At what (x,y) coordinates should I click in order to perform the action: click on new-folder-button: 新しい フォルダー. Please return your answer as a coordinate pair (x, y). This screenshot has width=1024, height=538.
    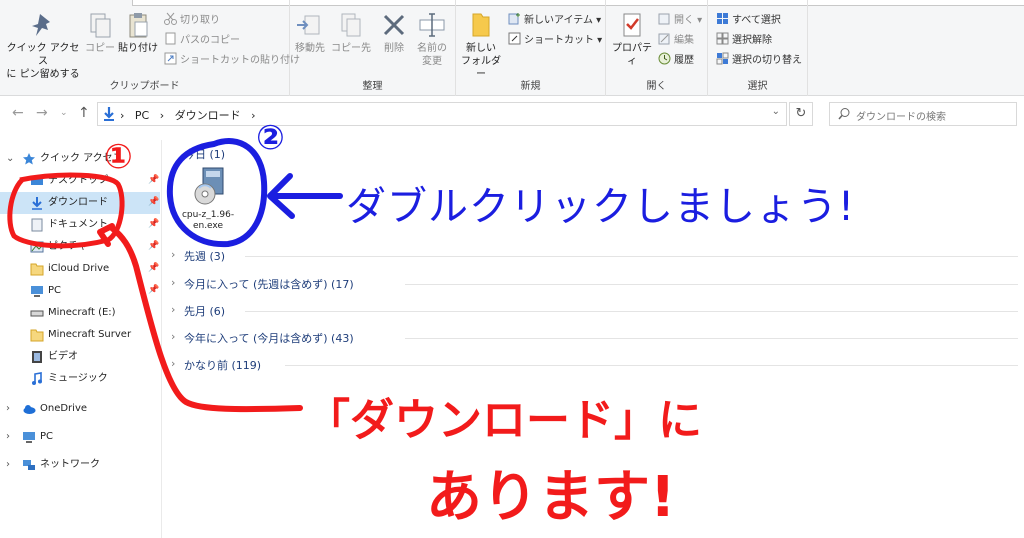
    Looking at the image, I should click on (481, 45).